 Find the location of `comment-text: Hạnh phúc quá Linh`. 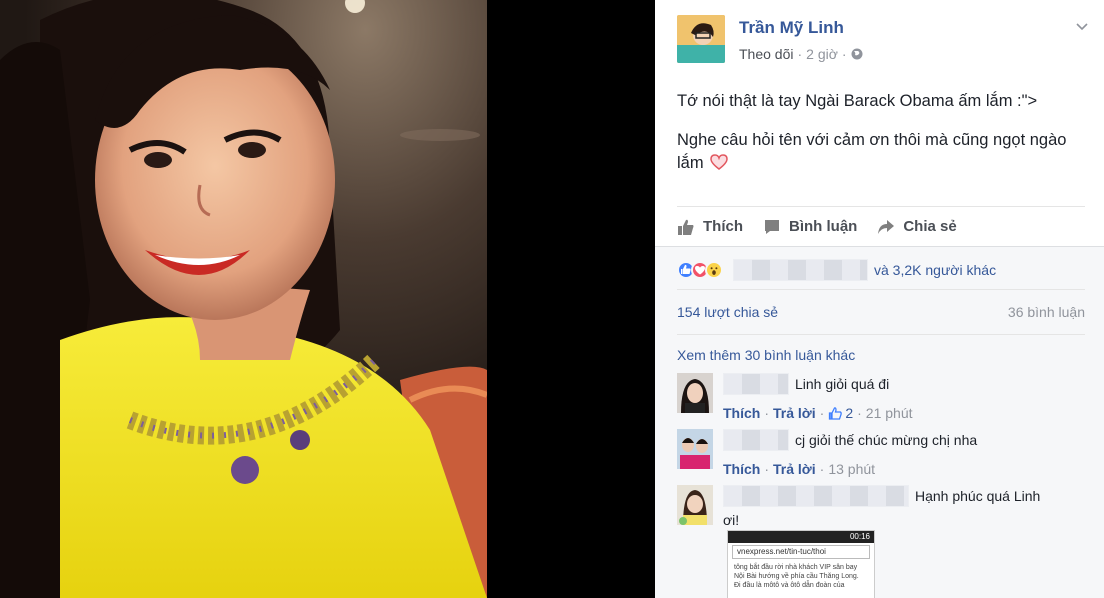

comment-text: Hạnh phúc quá Linh is located at coordinates (978, 496).